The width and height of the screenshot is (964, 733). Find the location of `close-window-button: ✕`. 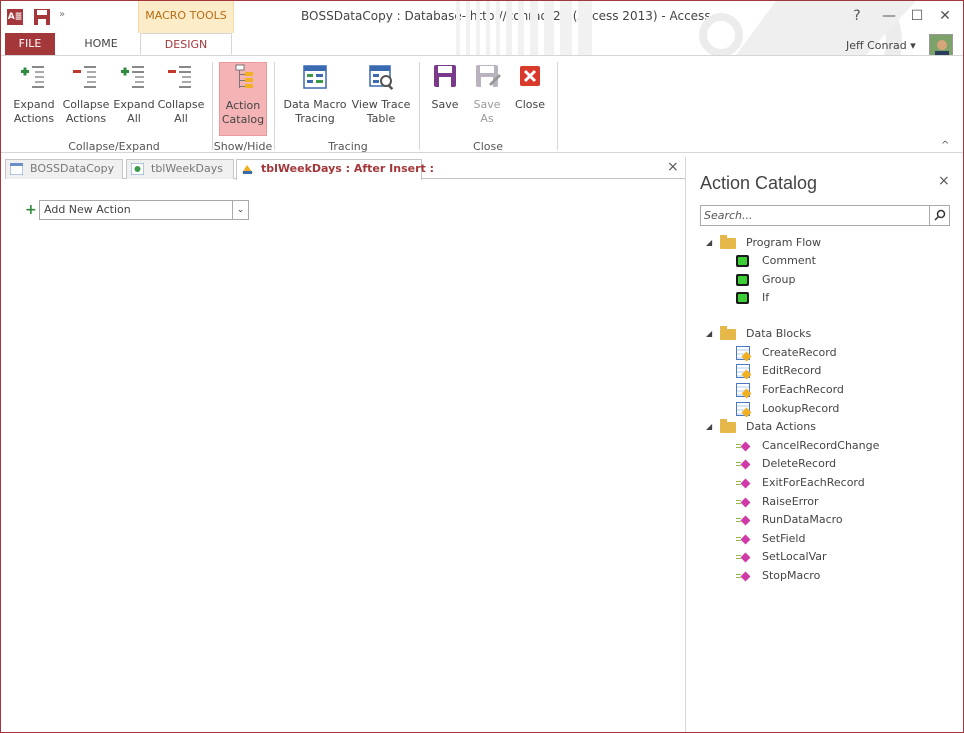

close-window-button: ✕ is located at coordinates (945, 16).